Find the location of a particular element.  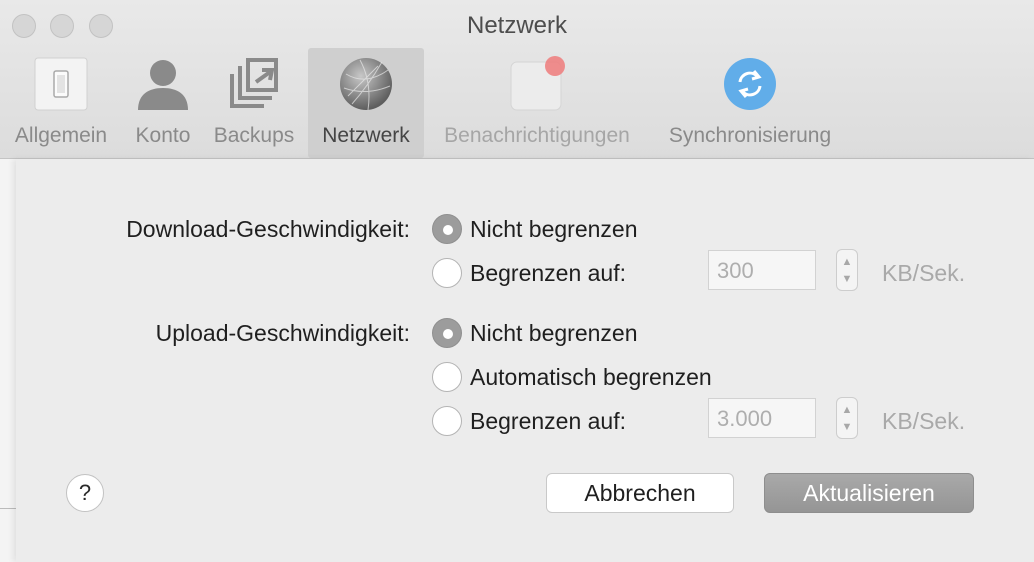

upload-auto-limit-radio is located at coordinates (447, 377).